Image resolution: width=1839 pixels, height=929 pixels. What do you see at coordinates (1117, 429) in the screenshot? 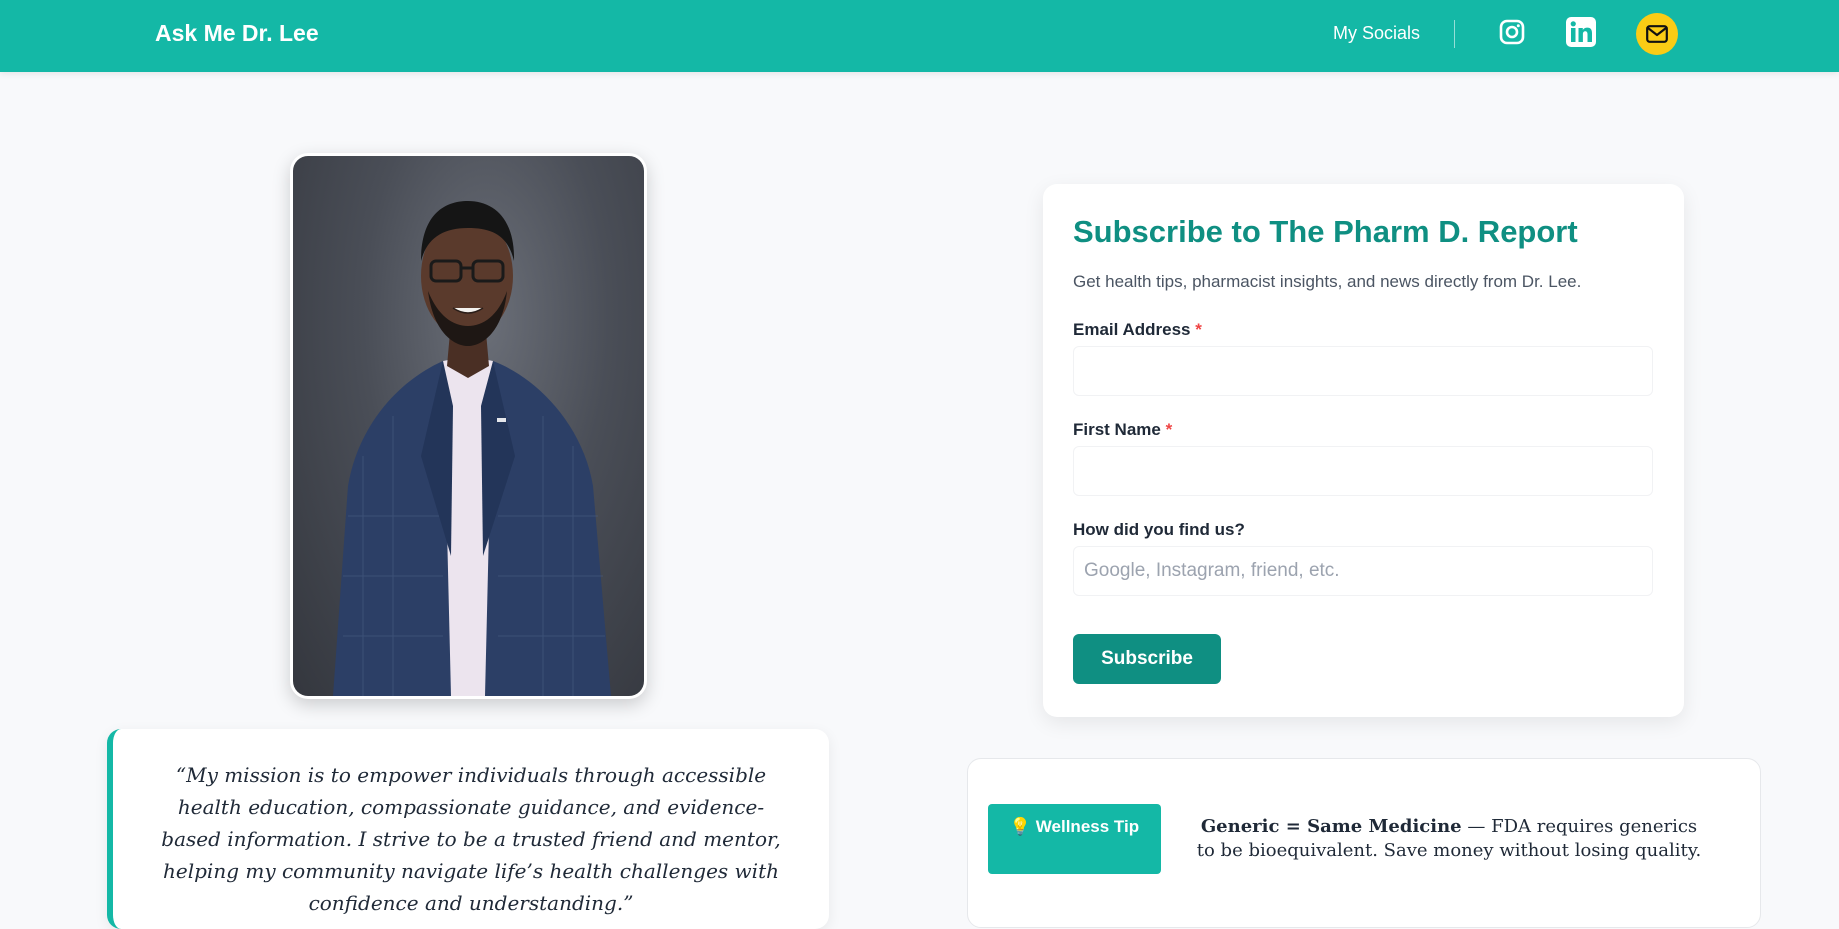
I see `first-name-label-text: First Name` at bounding box center [1117, 429].